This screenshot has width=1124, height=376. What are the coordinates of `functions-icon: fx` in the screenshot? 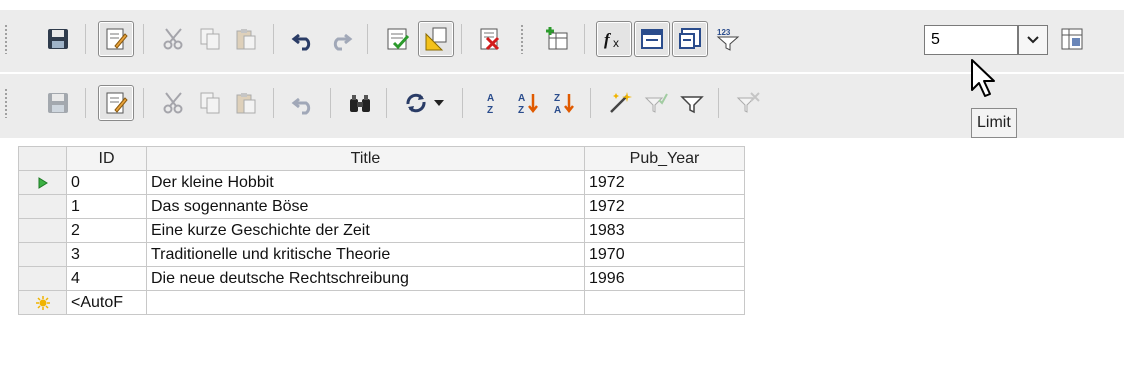 It's located at (611, 40).